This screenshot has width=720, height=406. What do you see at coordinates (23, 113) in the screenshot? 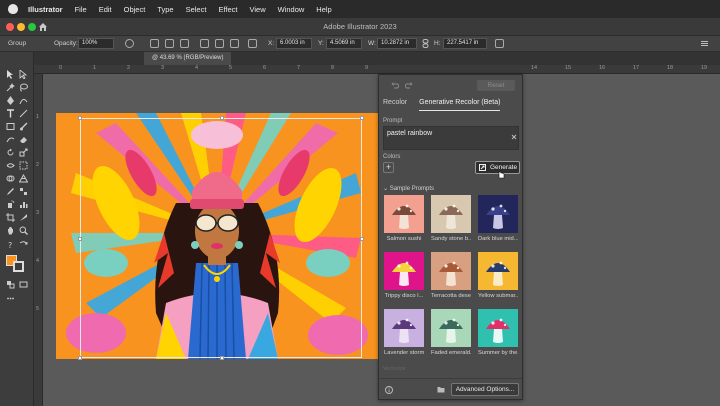
I see `line-segment-tool-icon` at bounding box center [23, 113].